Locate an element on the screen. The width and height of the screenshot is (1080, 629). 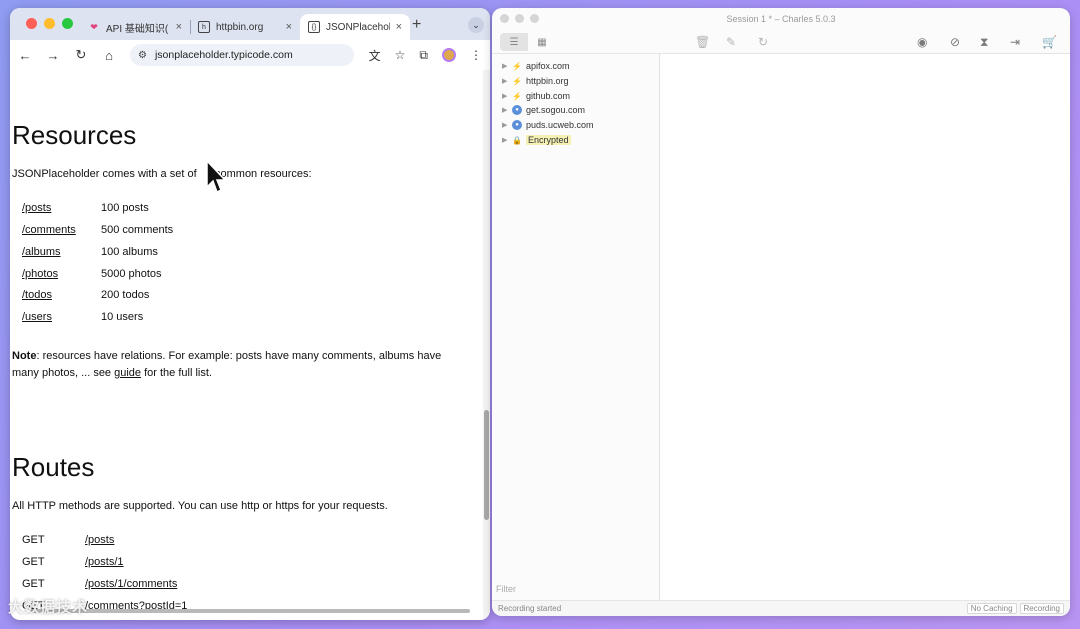
tab-search-icon: ⌄ is located at coordinates (476, 25).